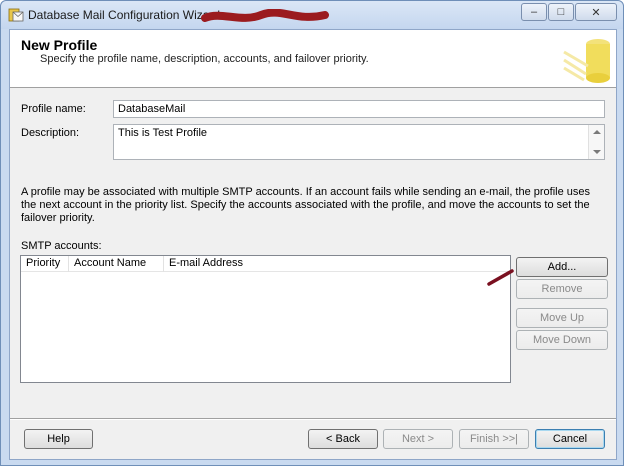 The height and width of the screenshot is (466, 624). I want to click on cancel-button: Cancel, so click(570, 439).